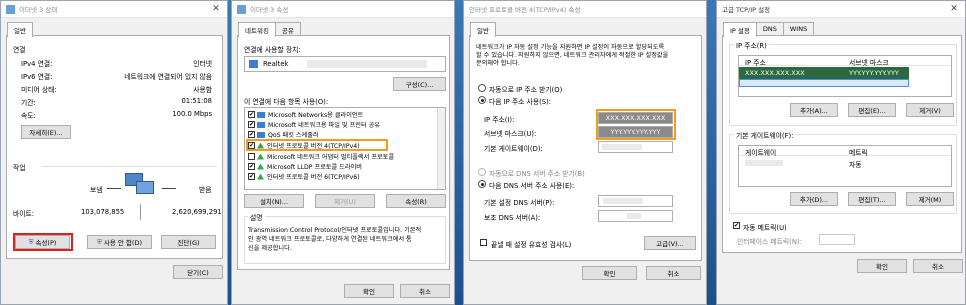  What do you see at coordinates (874, 73) in the screenshot?
I see `table-row-mask: YYY.YYY.YYY.YYY` at bounding box center [874, 73].